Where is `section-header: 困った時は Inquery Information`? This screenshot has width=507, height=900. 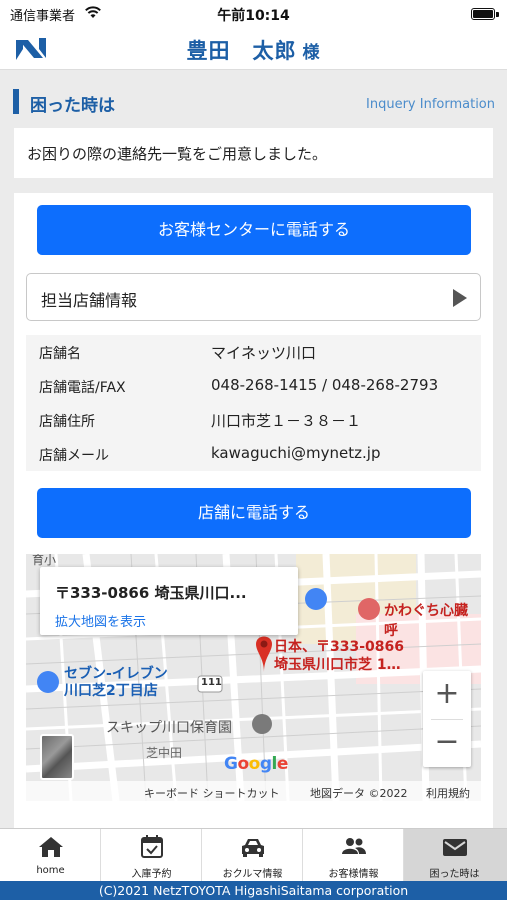 section-header: 困った時は Inquery Information is located at coordinates (254, 102).